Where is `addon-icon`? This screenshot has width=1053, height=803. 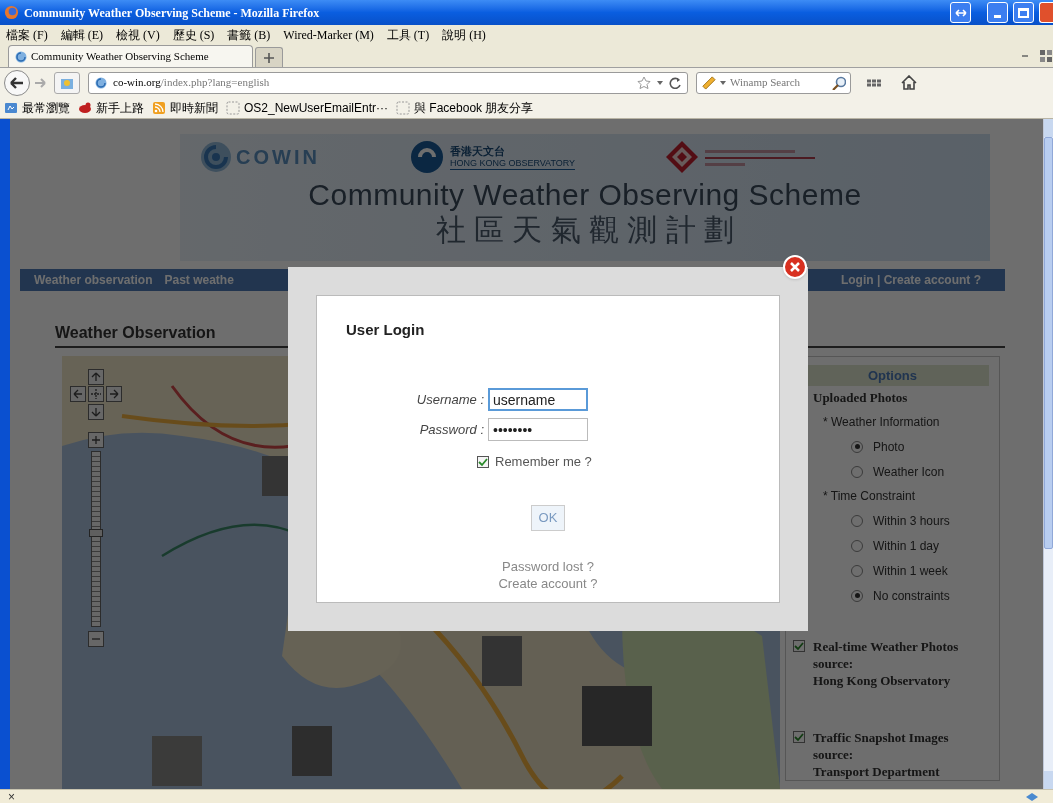
addon-icon is located at coordinates (1032, 796).